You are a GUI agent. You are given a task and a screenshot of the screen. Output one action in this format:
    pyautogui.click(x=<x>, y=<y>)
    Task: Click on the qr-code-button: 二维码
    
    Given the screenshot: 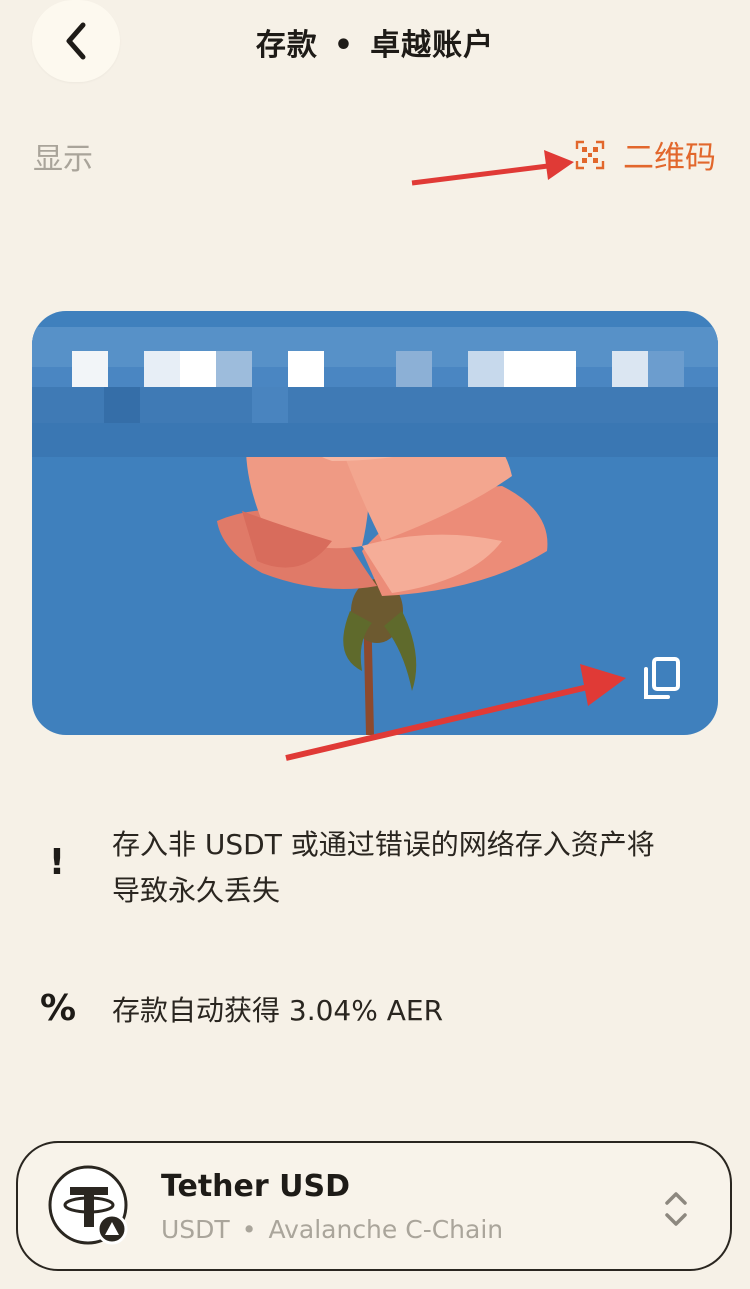 What is the action you would take?
    pyautogui.click(x=645, y=154)
    